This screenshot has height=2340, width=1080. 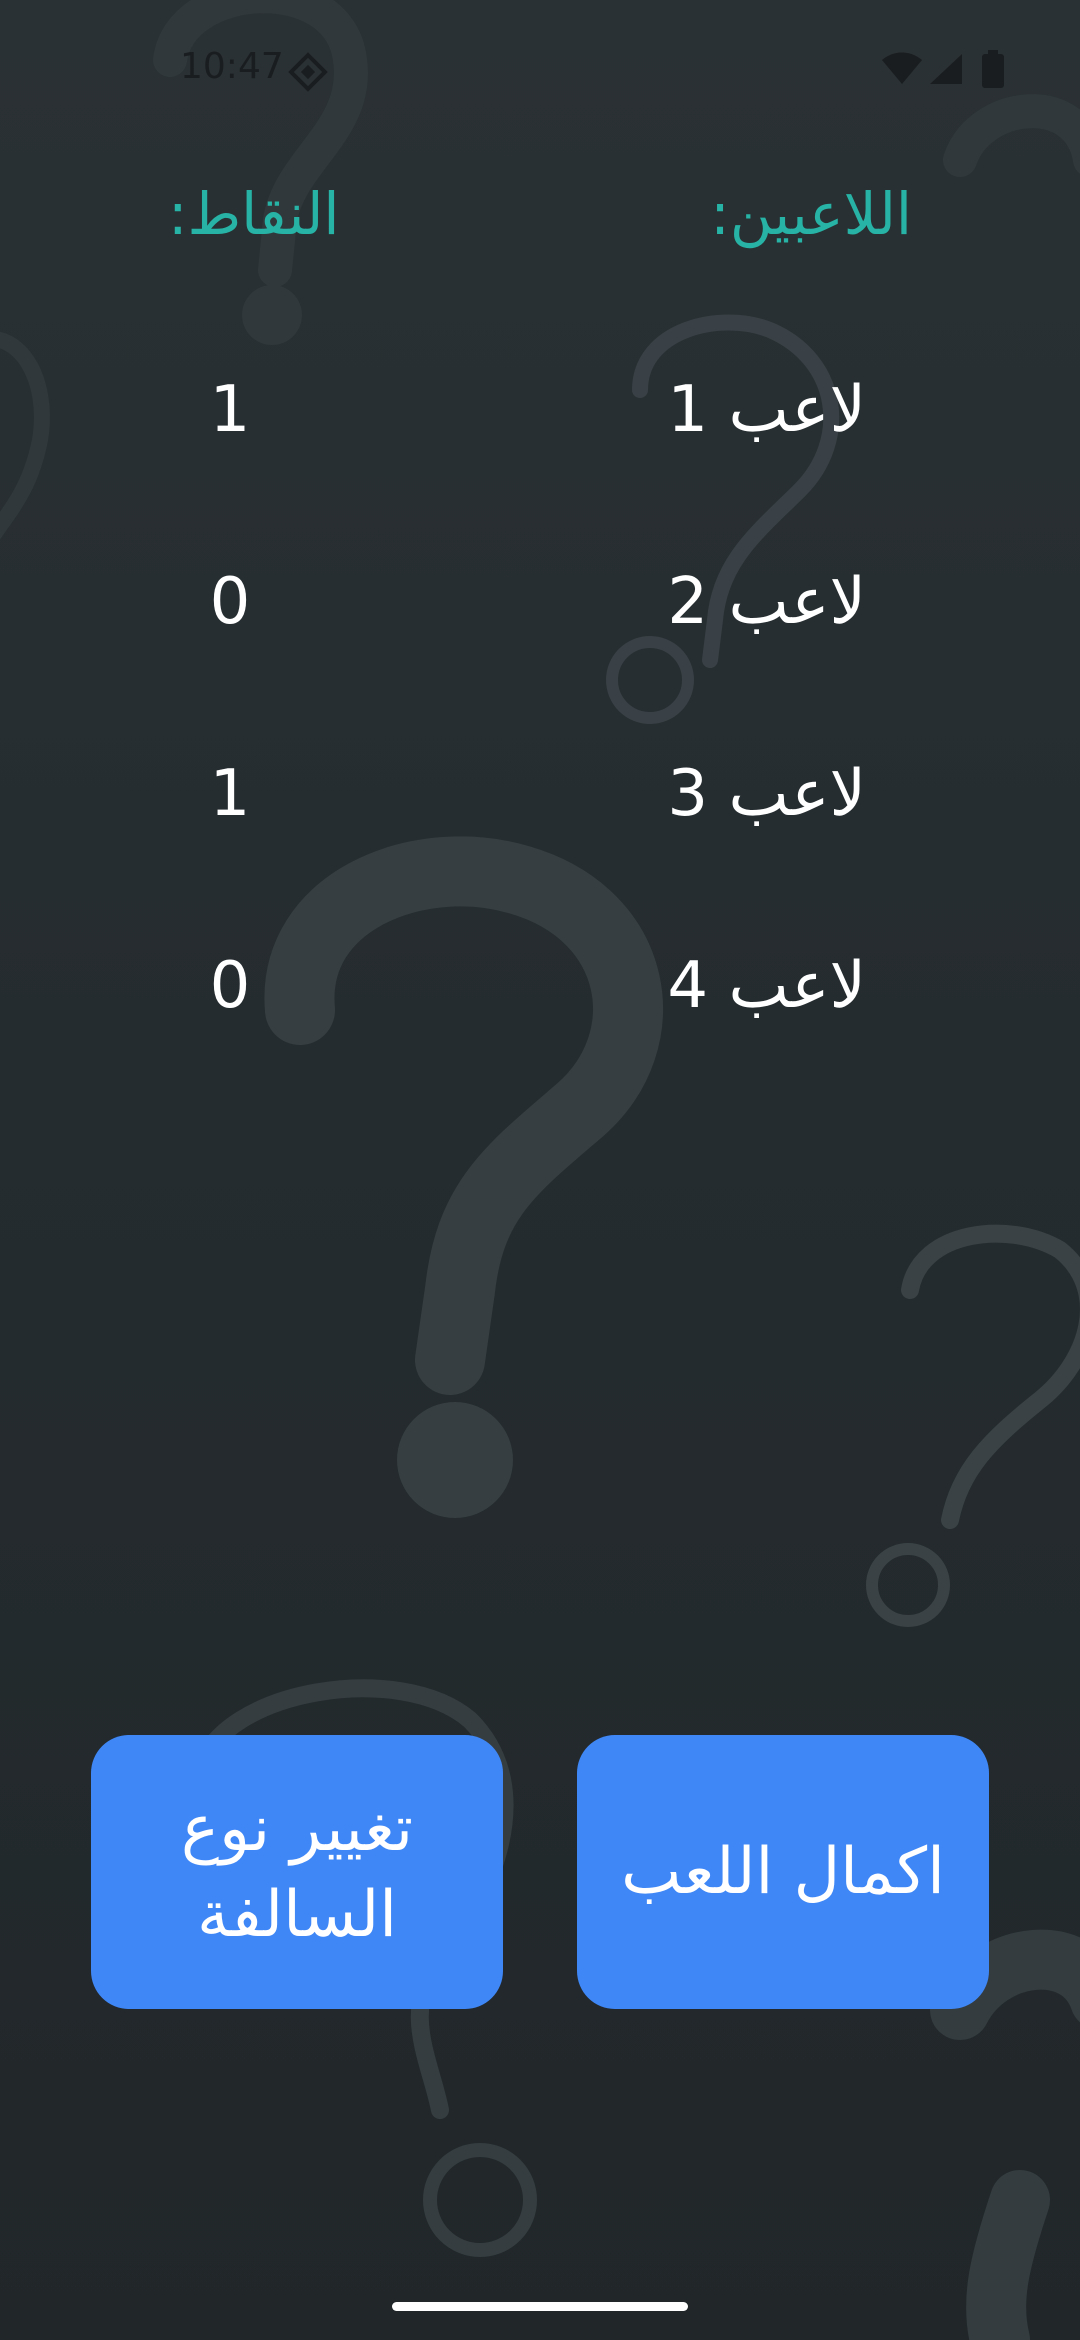 What do you see at coordinates (540, 70) in the screenshot?
I see `status-bar: 10:47` at bounding box center [540, 70].